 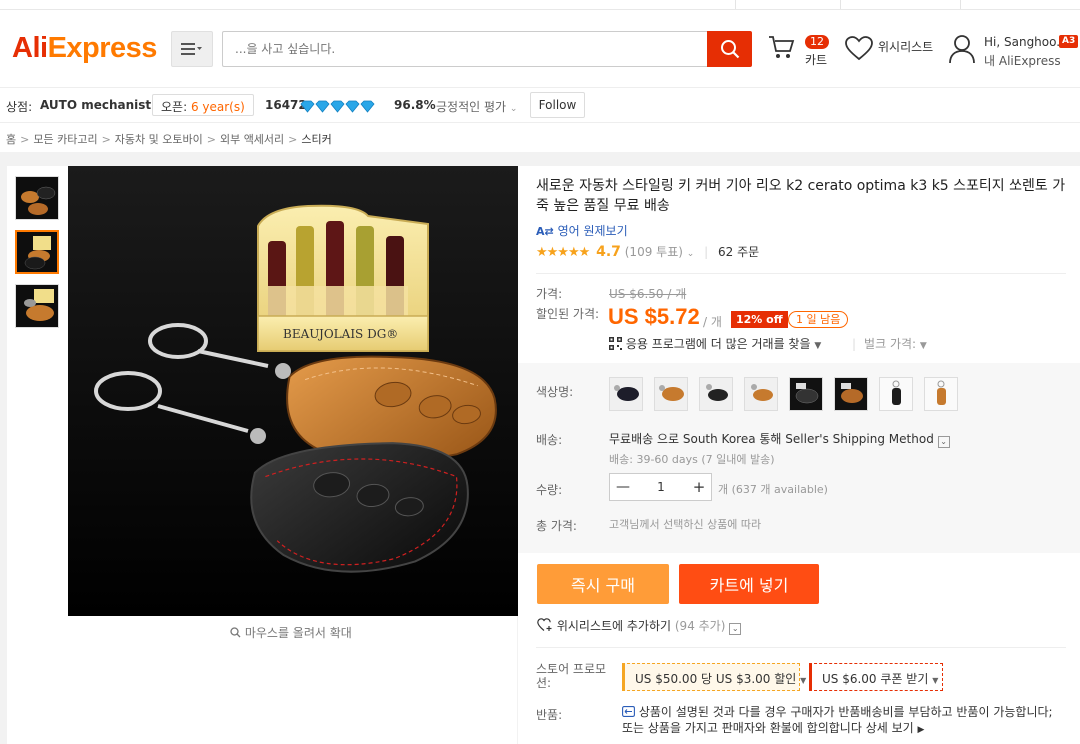 I want to click on quantity-decrease-button: —, so click(x=623, y=487).